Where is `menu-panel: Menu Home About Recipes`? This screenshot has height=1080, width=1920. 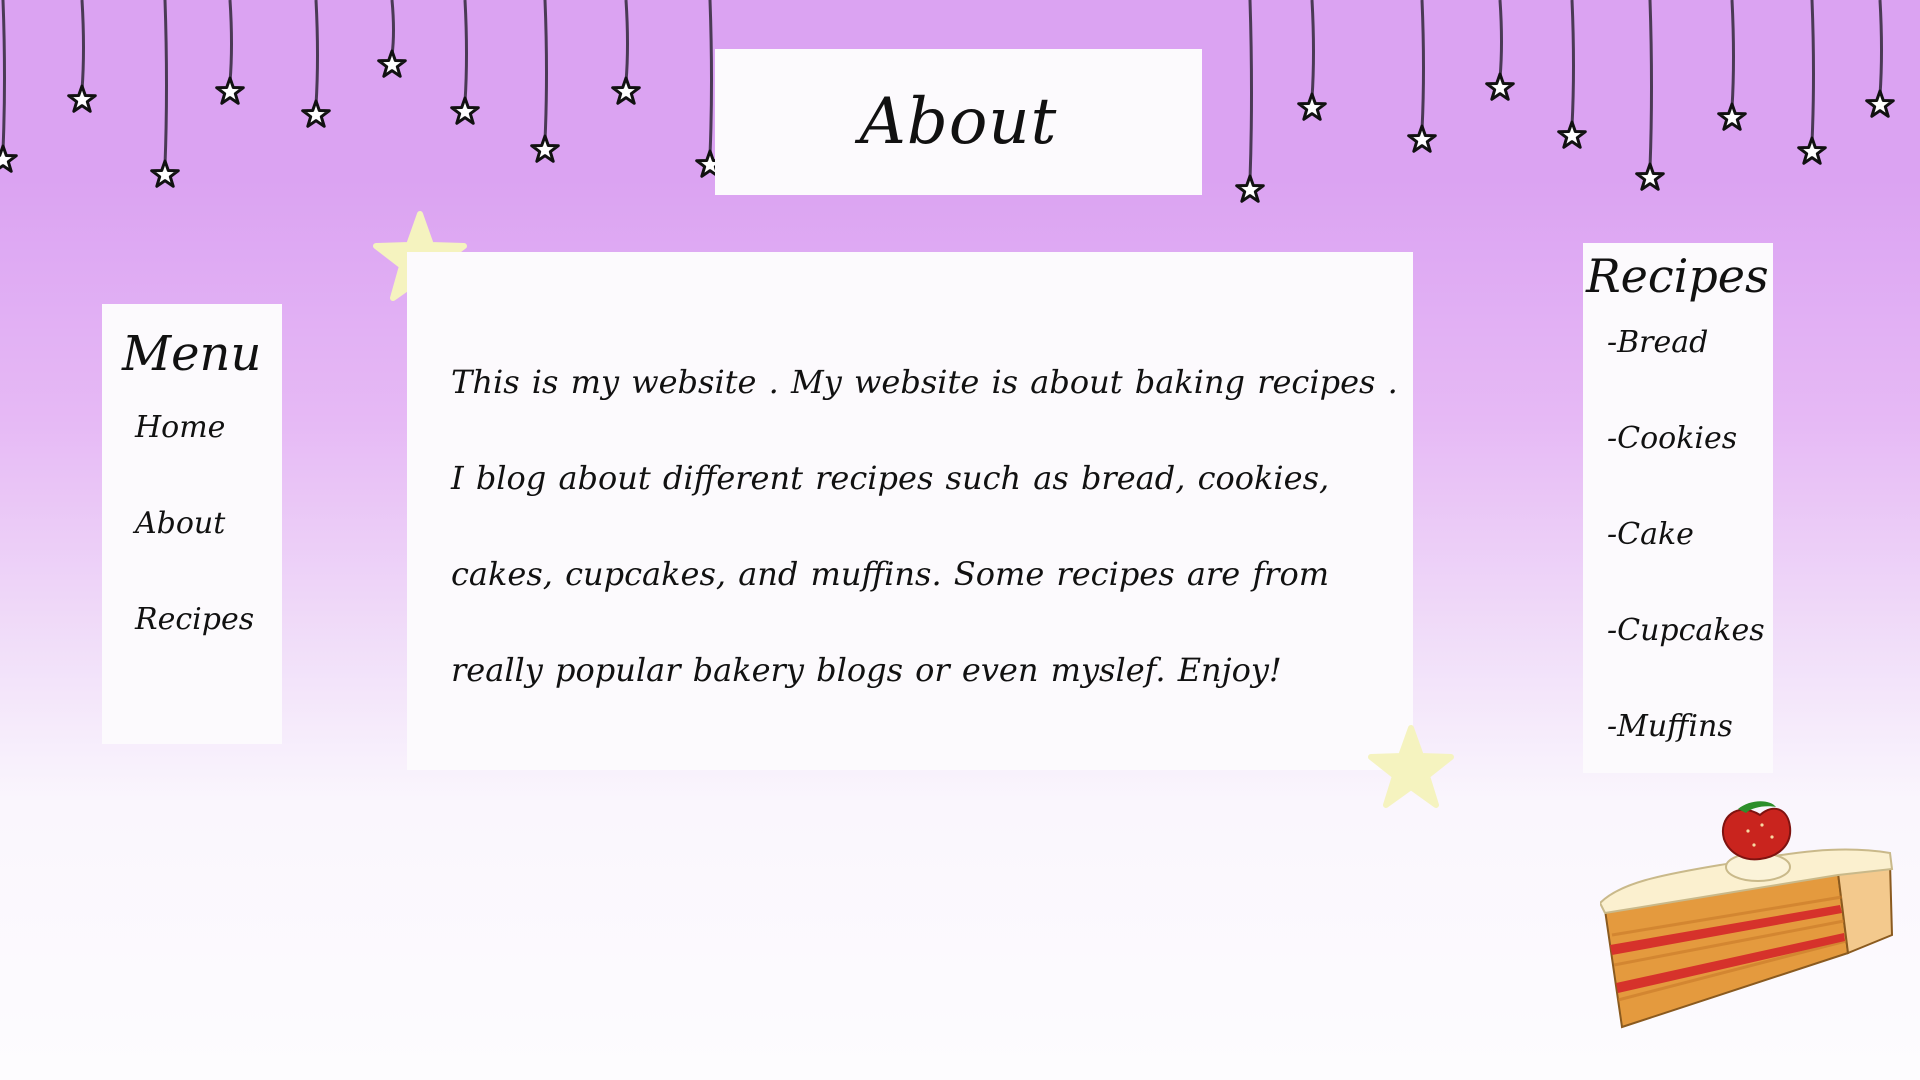
menu-panel: Menu Home About Recipes is located at coordinates (192, 524).